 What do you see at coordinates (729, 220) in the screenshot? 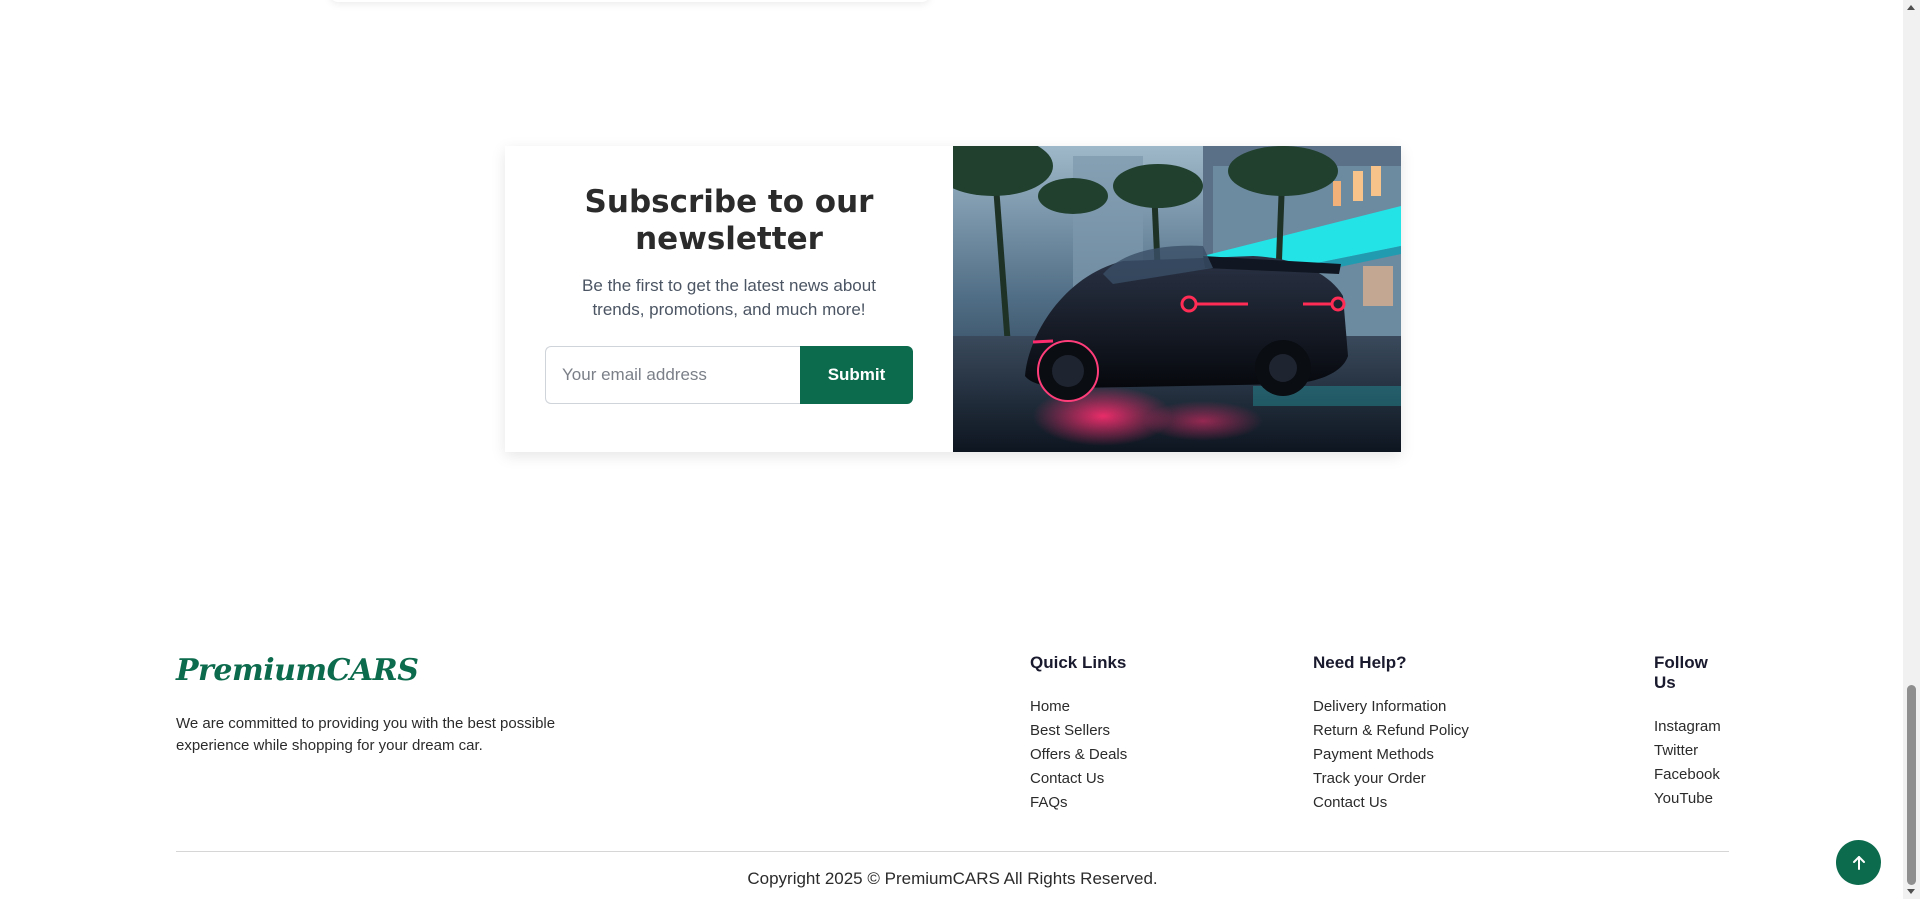
I see `newsletter-title: Subscribe to our newsletter` at bounding box center [729, 220].